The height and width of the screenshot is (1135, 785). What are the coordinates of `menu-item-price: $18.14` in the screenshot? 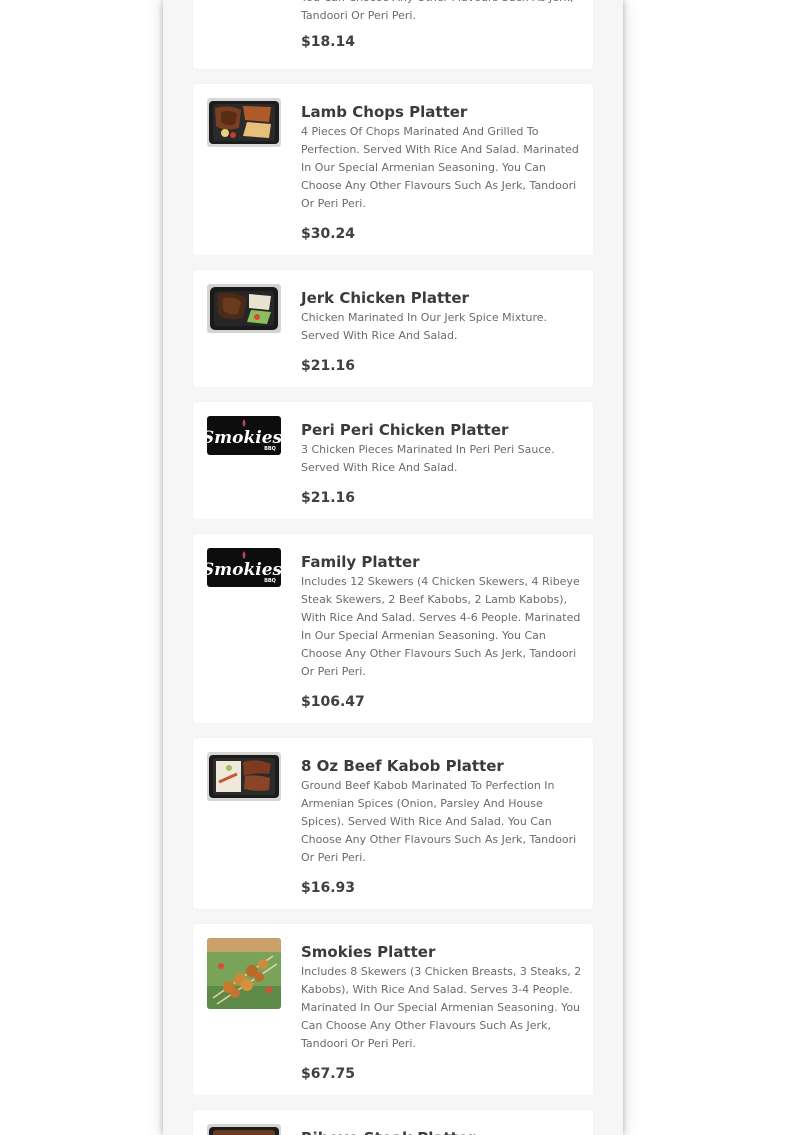 It's located at (328, 42).